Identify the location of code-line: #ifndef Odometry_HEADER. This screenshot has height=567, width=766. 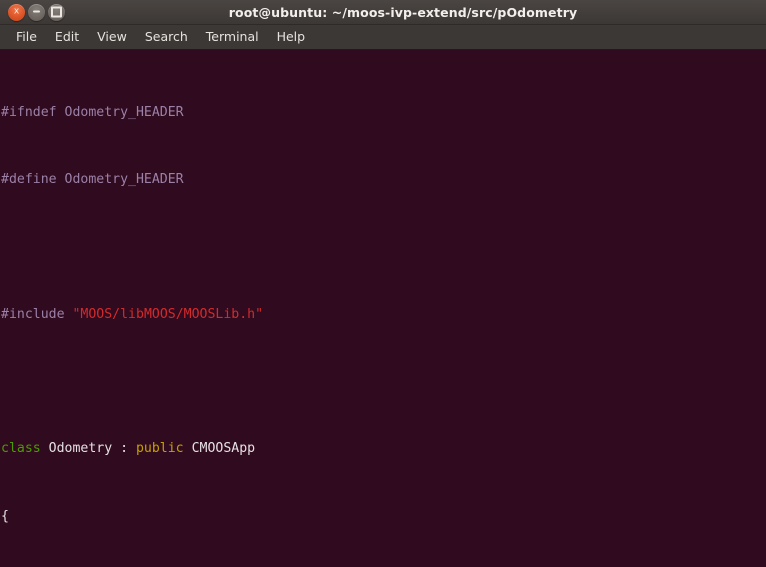
(383, 113).